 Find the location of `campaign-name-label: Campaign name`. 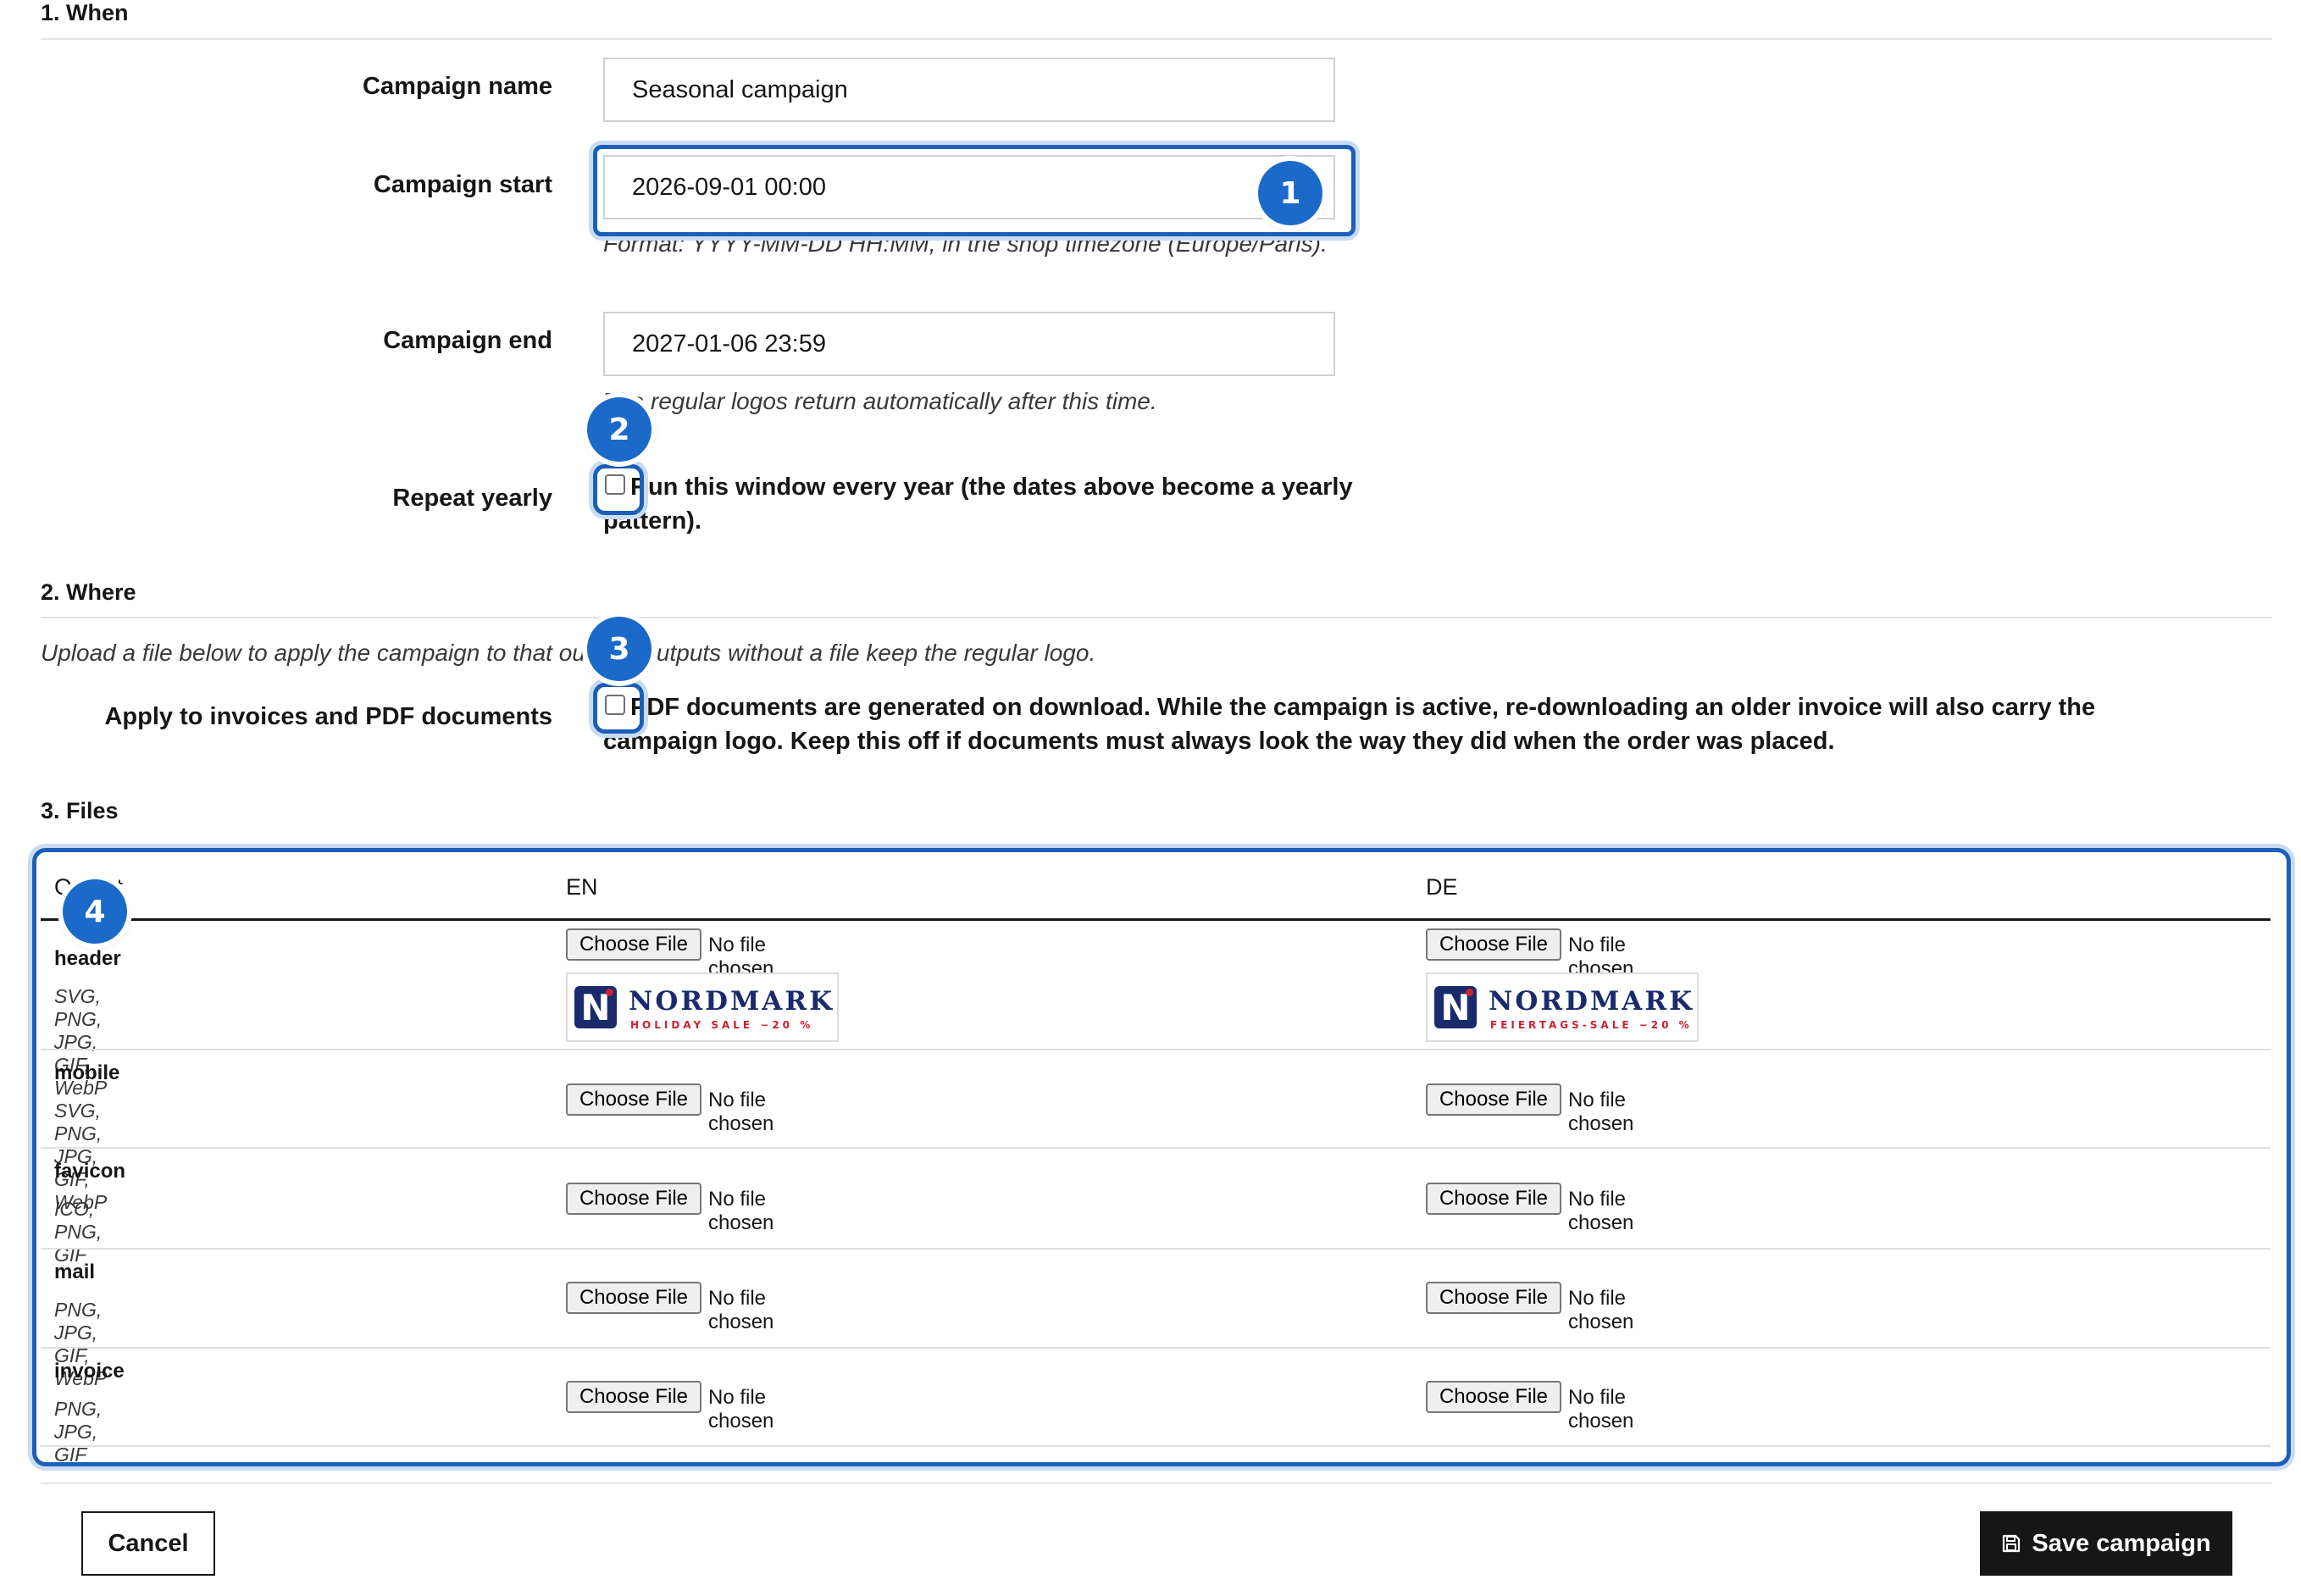

campaign-name-label: Campaign name is located at coordinates (457, 87).